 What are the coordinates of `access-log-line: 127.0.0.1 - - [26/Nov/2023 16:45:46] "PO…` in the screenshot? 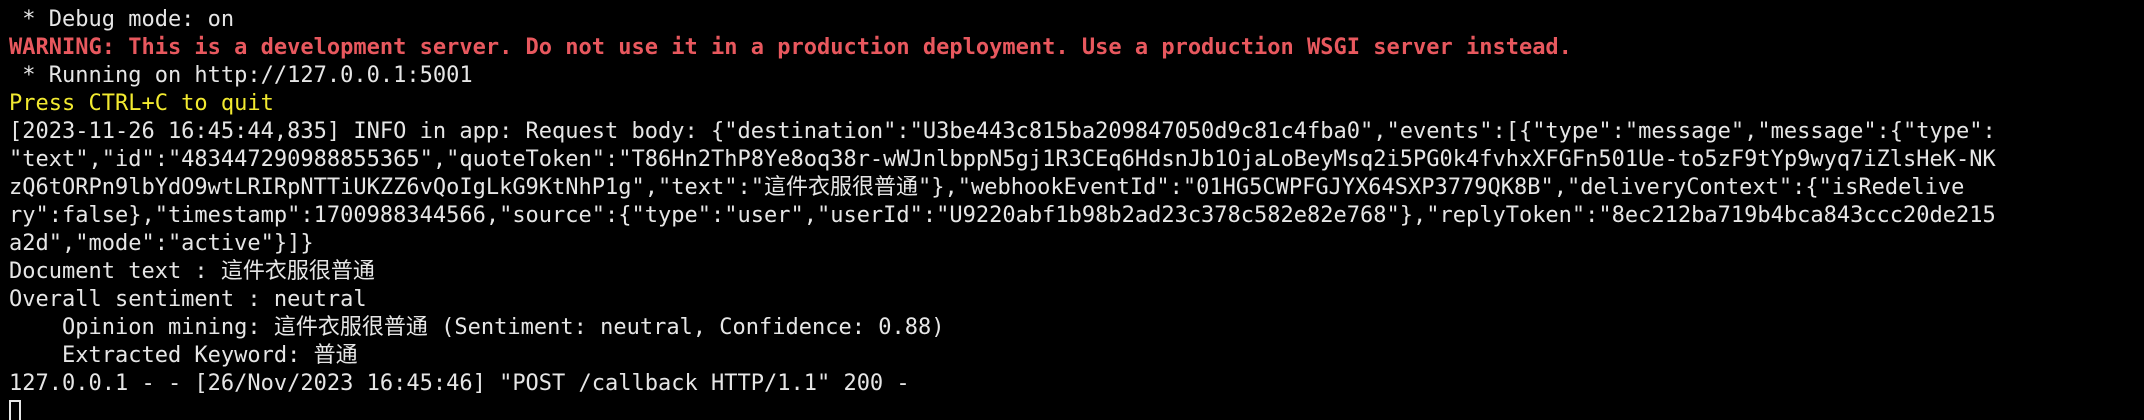 It's located at (459, 383).